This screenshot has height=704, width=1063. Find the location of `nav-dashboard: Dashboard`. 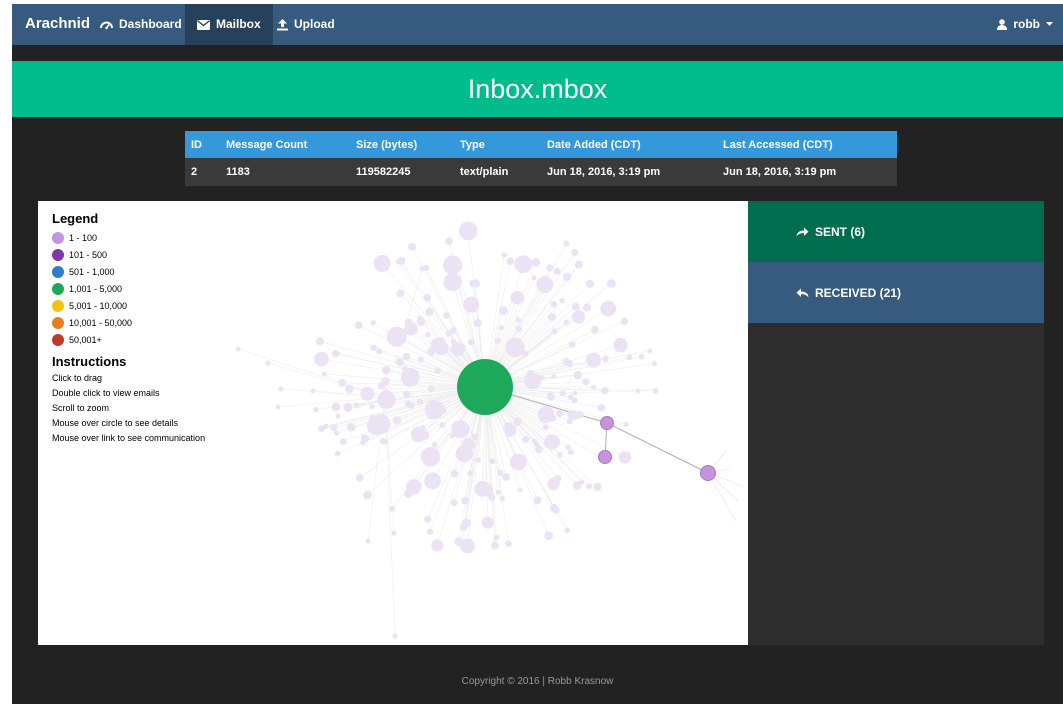

nav-dashboard: Dashboard is located at coordinates (141, 24).